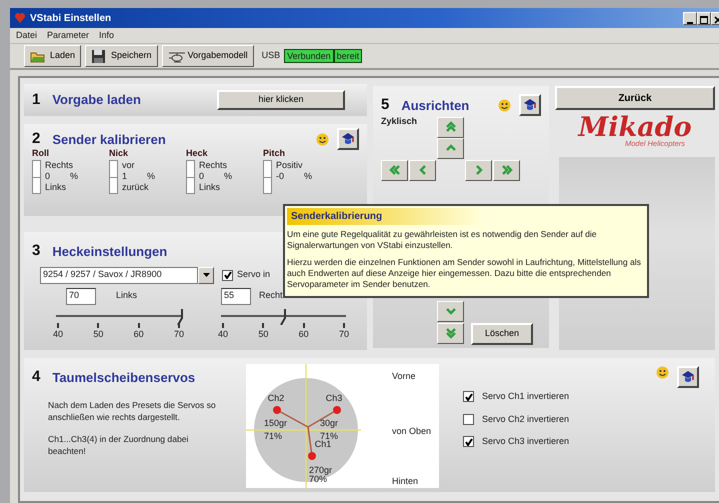 The height and width of the screenshot is (503, 719). I want to click on value-field: 55, so click(236, 296).